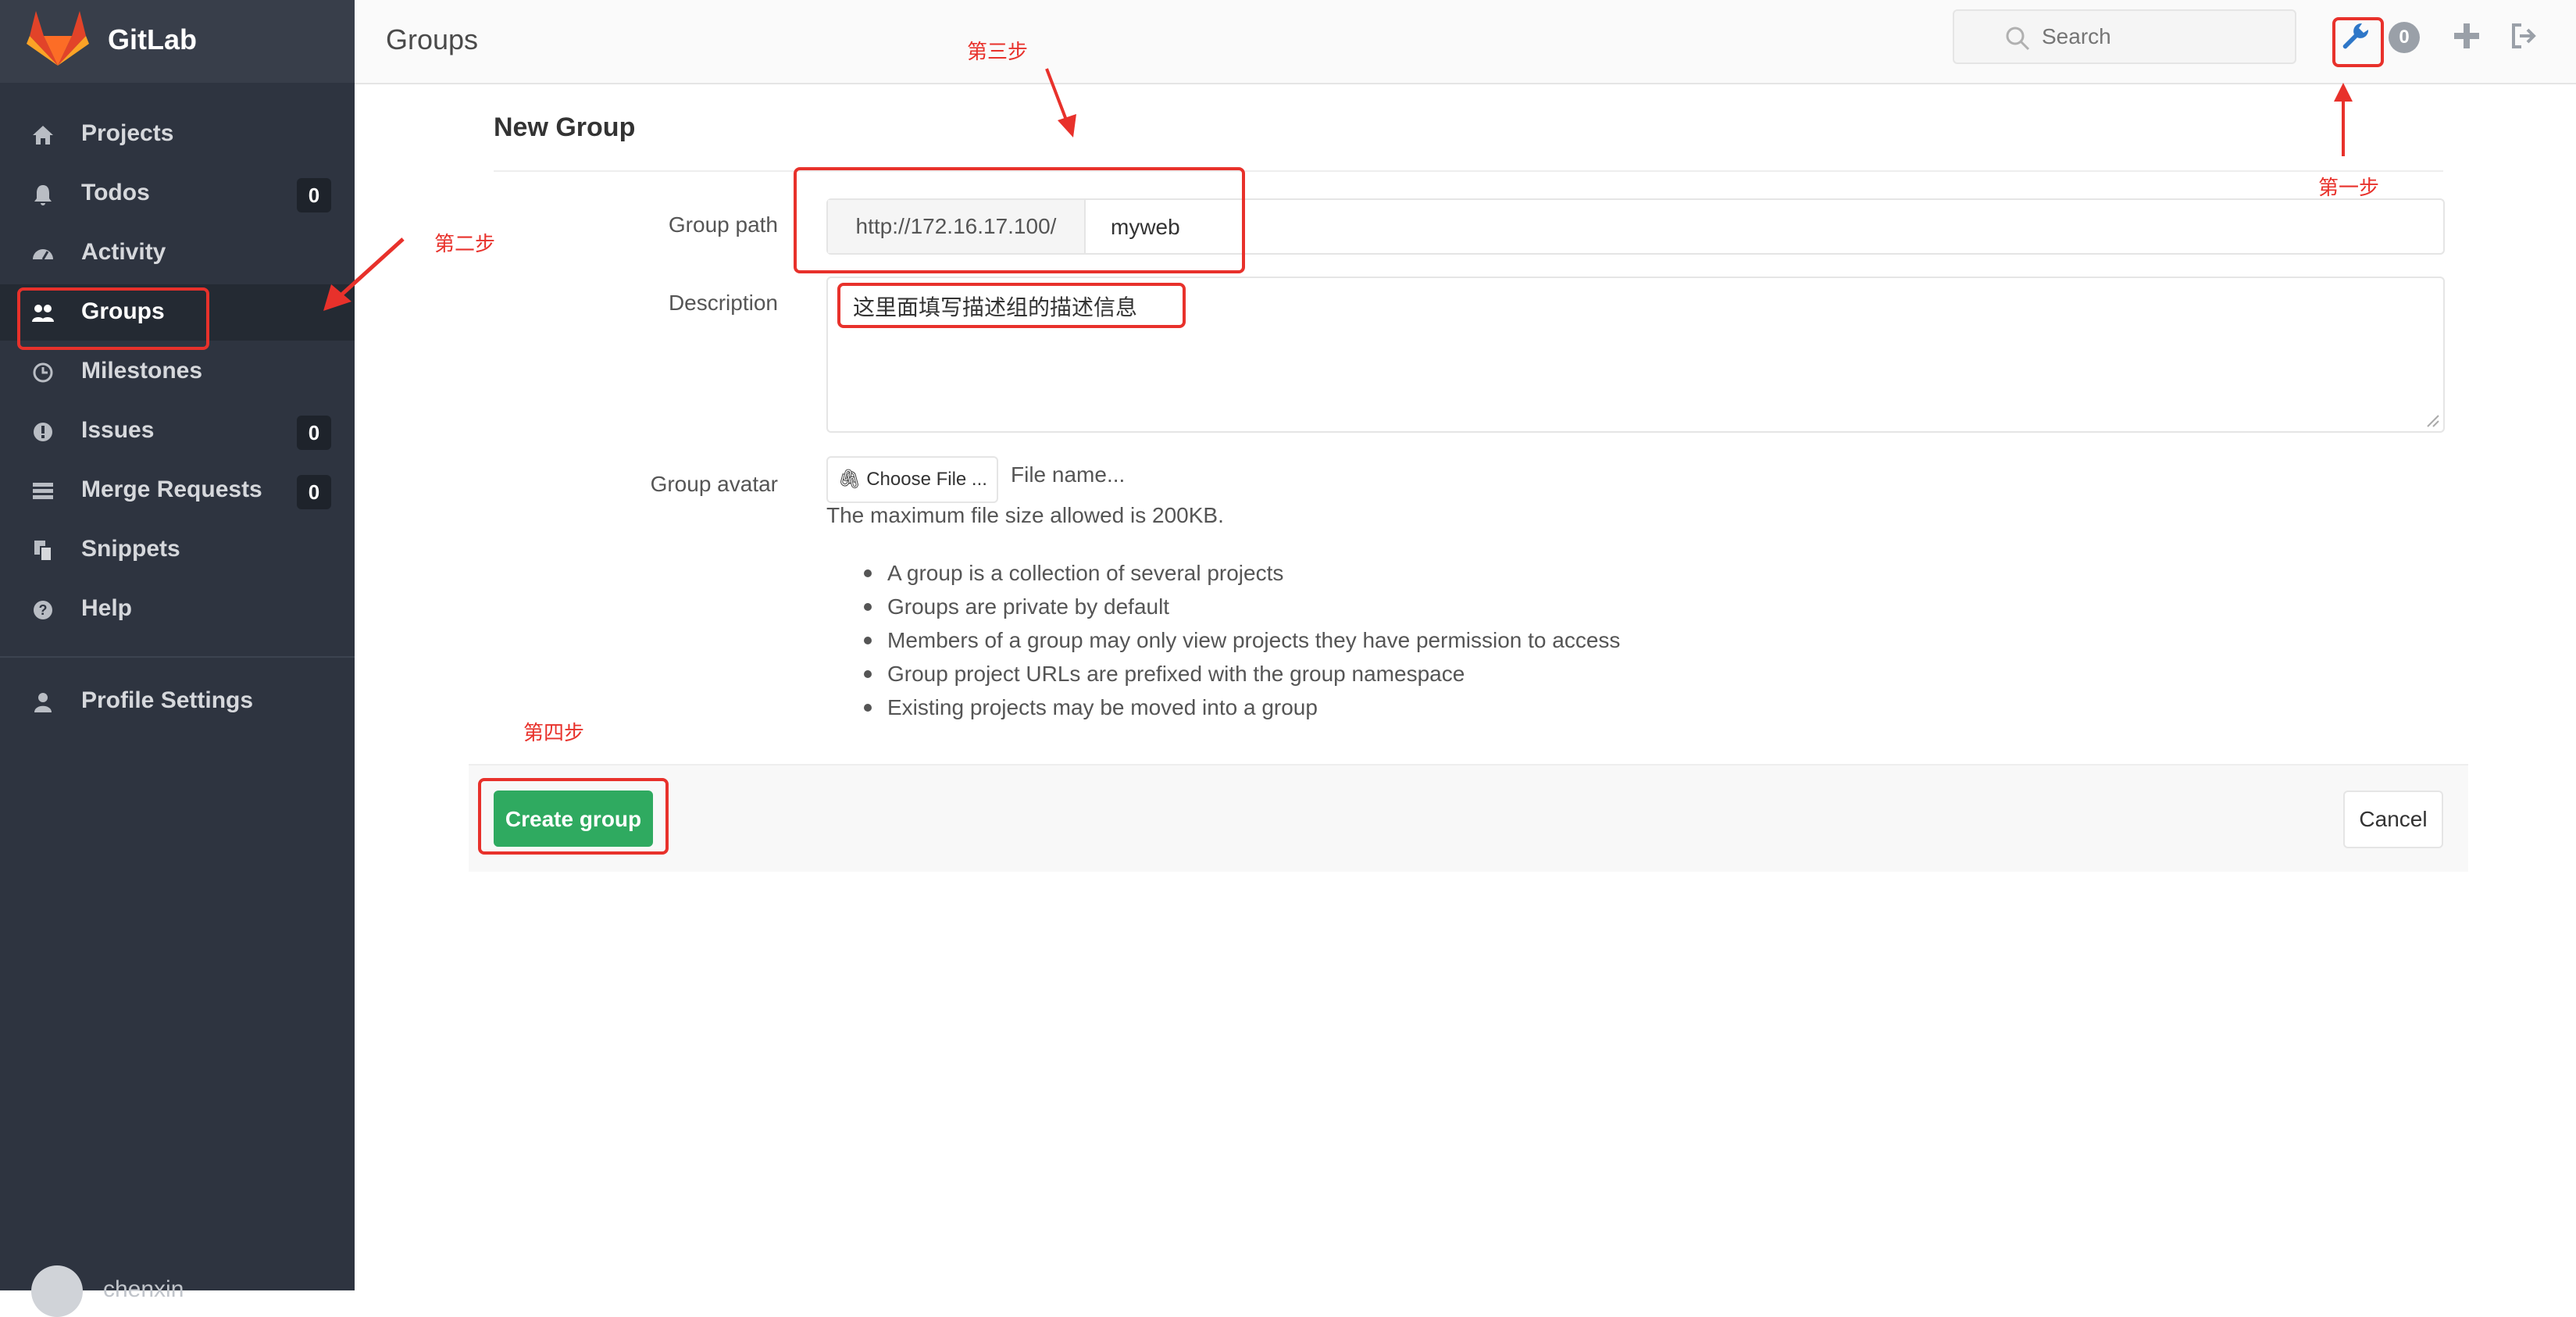 The image size is (2576, 1317). I want to click on resize-grip-icon, so click(2432, 420).